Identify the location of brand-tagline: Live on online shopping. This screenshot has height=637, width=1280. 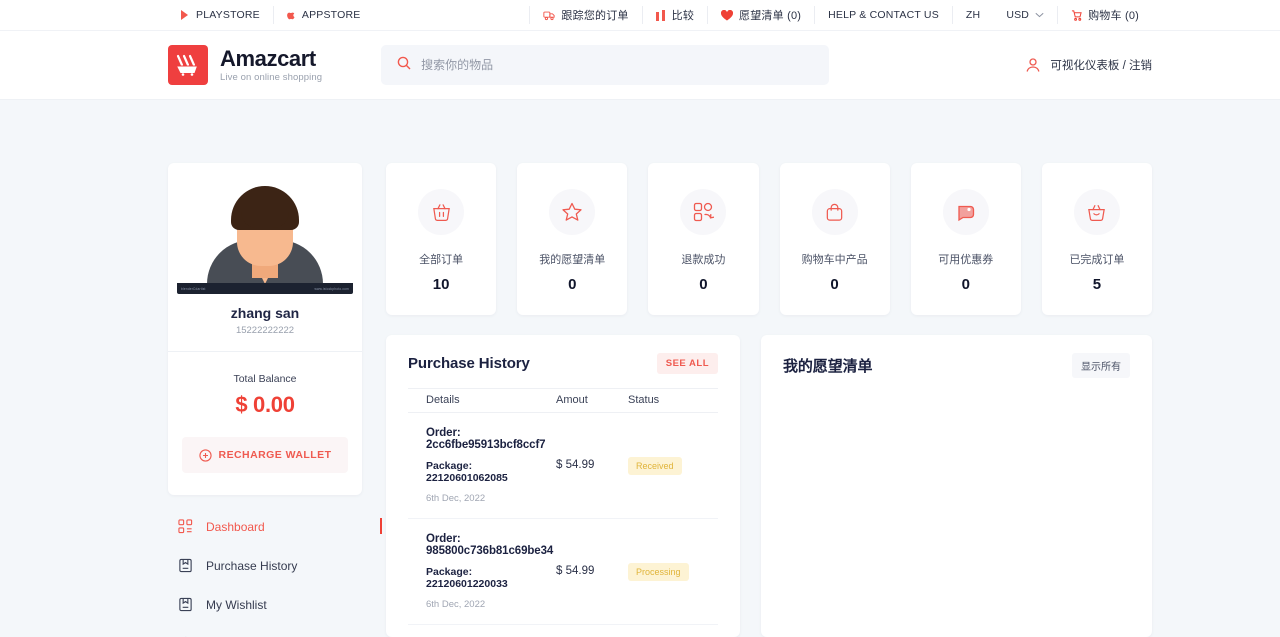
(271, 78).